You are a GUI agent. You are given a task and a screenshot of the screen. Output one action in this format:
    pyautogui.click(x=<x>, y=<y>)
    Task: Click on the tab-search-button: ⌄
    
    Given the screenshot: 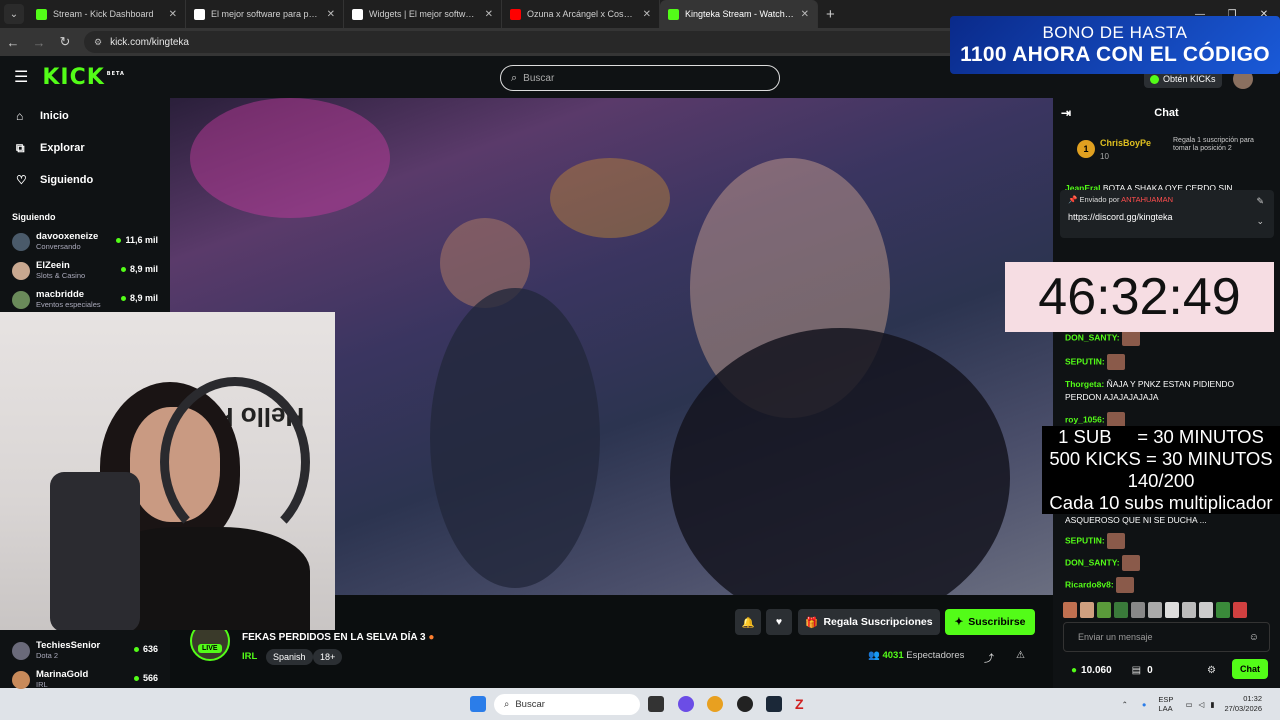 What is the action you would take?
    pyautogui.click(x=14, y=14)
    